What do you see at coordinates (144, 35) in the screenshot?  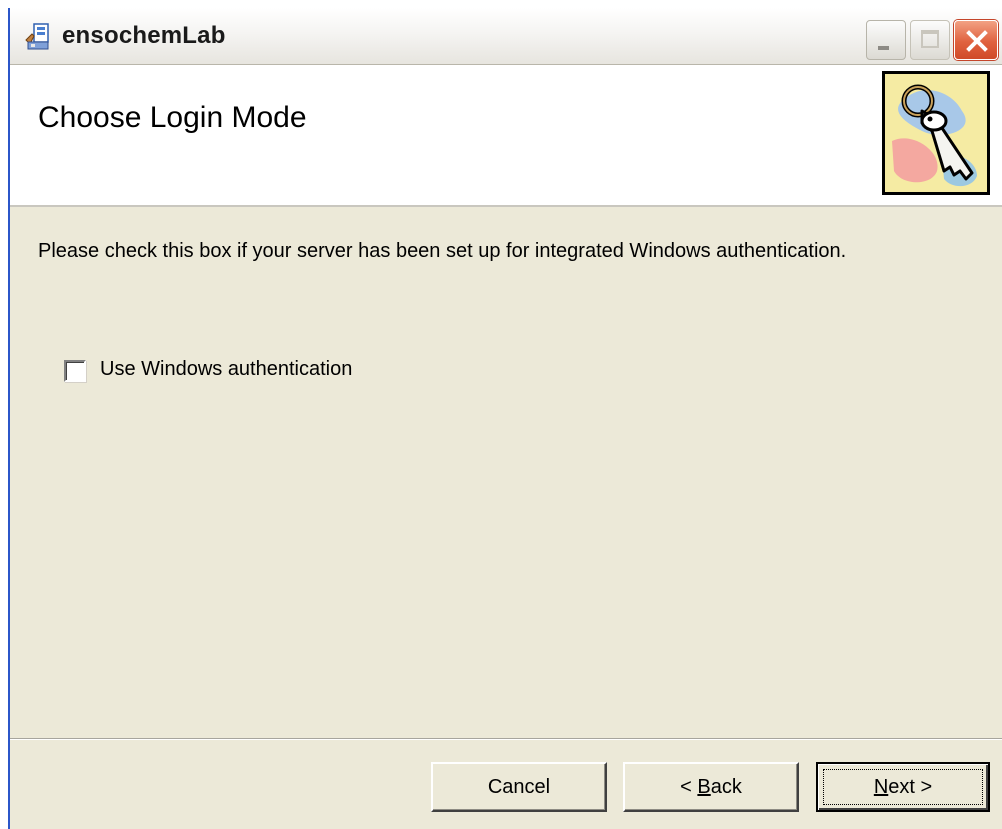 I see `window-title: ensochemLab` at bounding box center [144, 35].